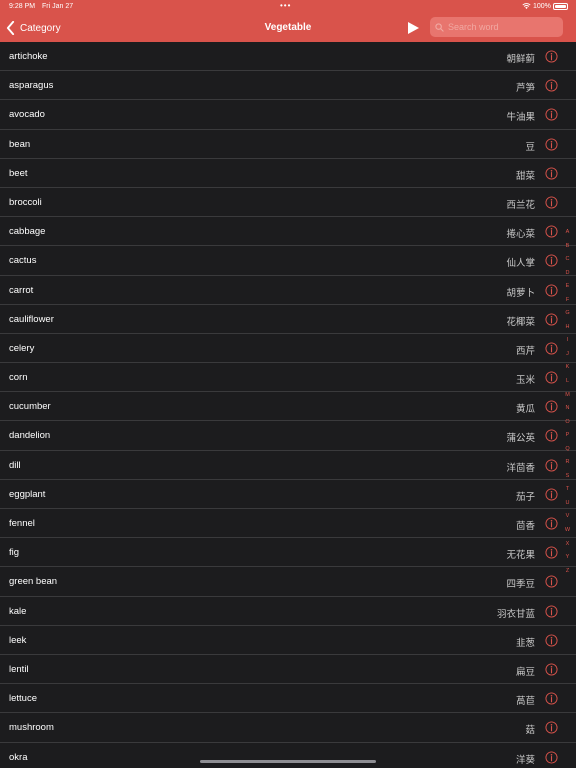  I want to click on index-letter: D, so click(567, 274).